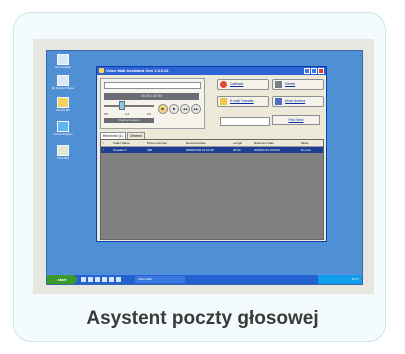  What do you see at coordinates (151, 96) in the screenshot?
I see `time-display: 00:00 / 00:00` at bounding box center [151, 96].